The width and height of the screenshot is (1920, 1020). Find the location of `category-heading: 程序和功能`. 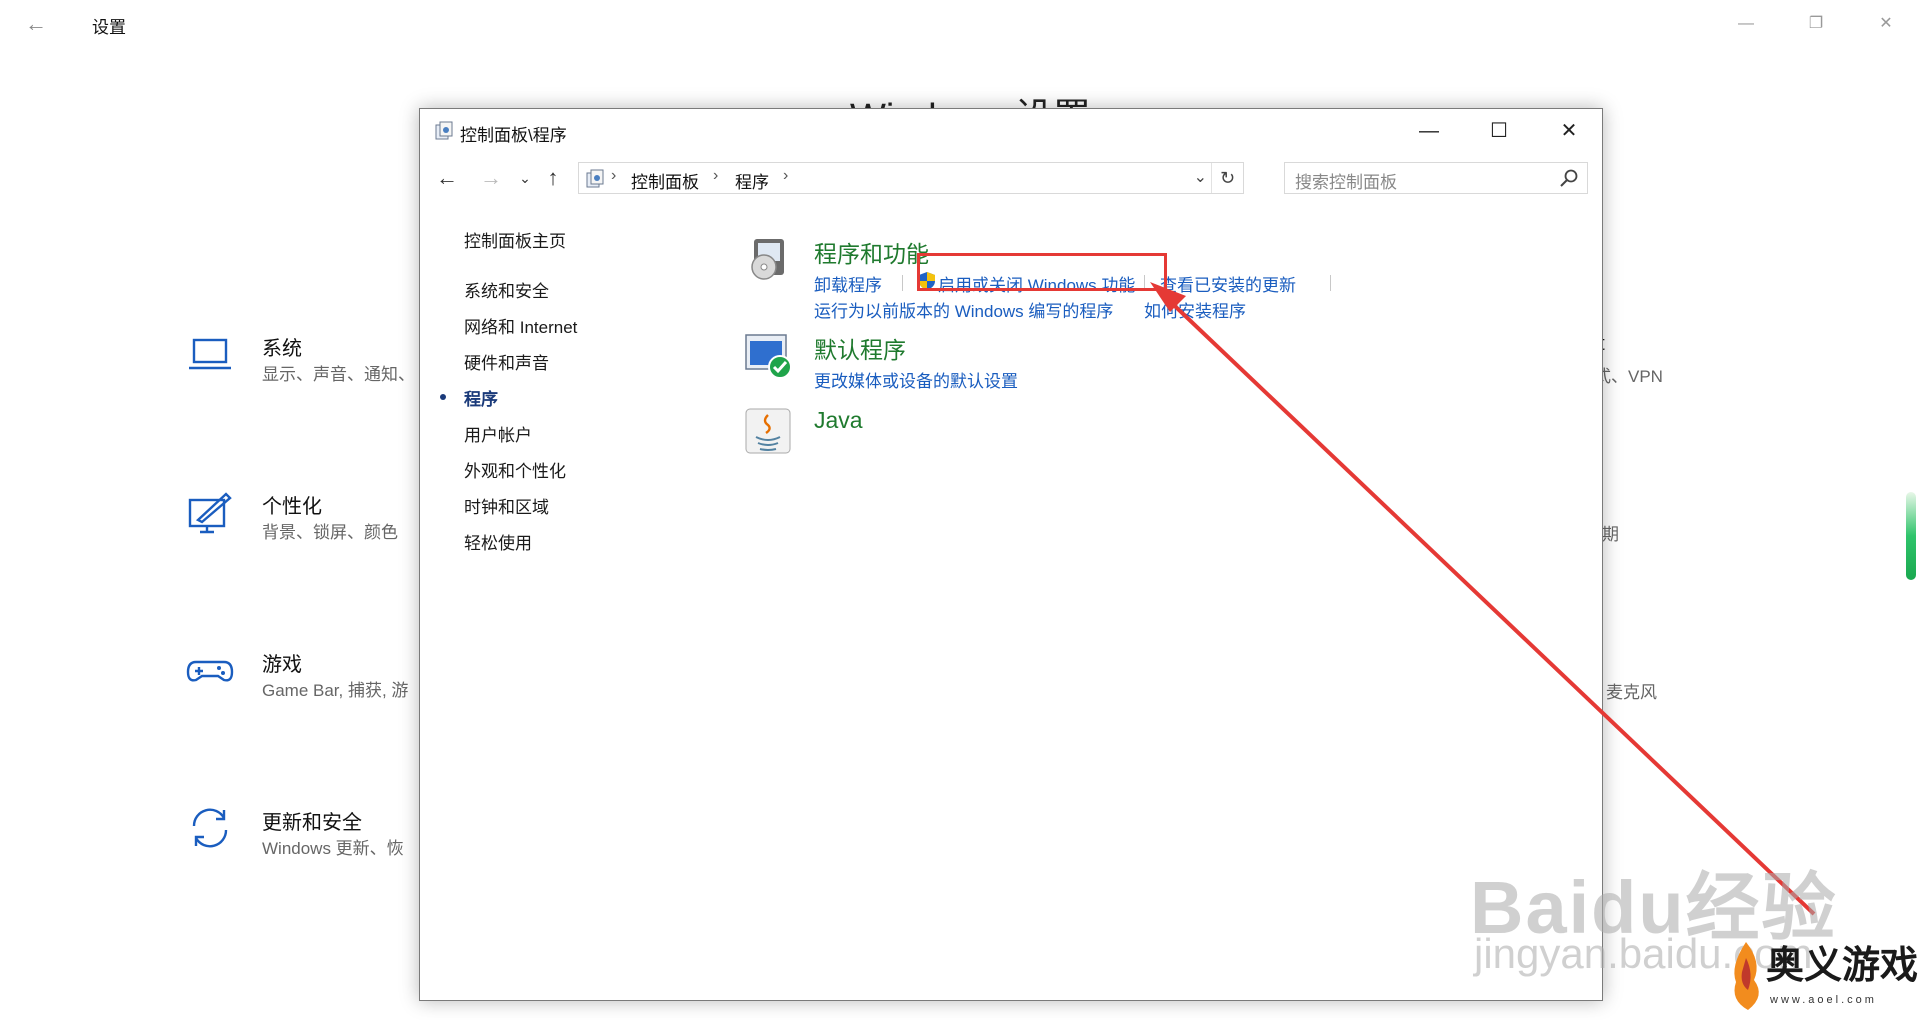

category-heading: 程序和功能 is located at coordinates (871, 252).